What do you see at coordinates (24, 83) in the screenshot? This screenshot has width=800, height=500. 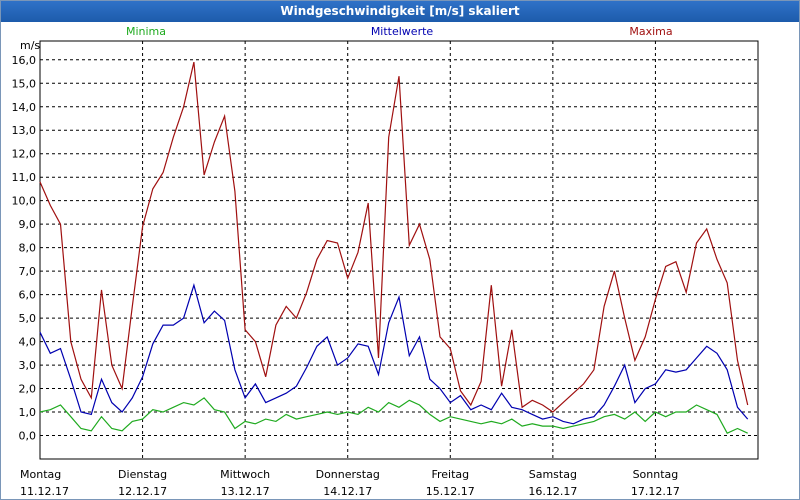 I see `y-tick-label: 15,0` at bounding box center [24, 83].